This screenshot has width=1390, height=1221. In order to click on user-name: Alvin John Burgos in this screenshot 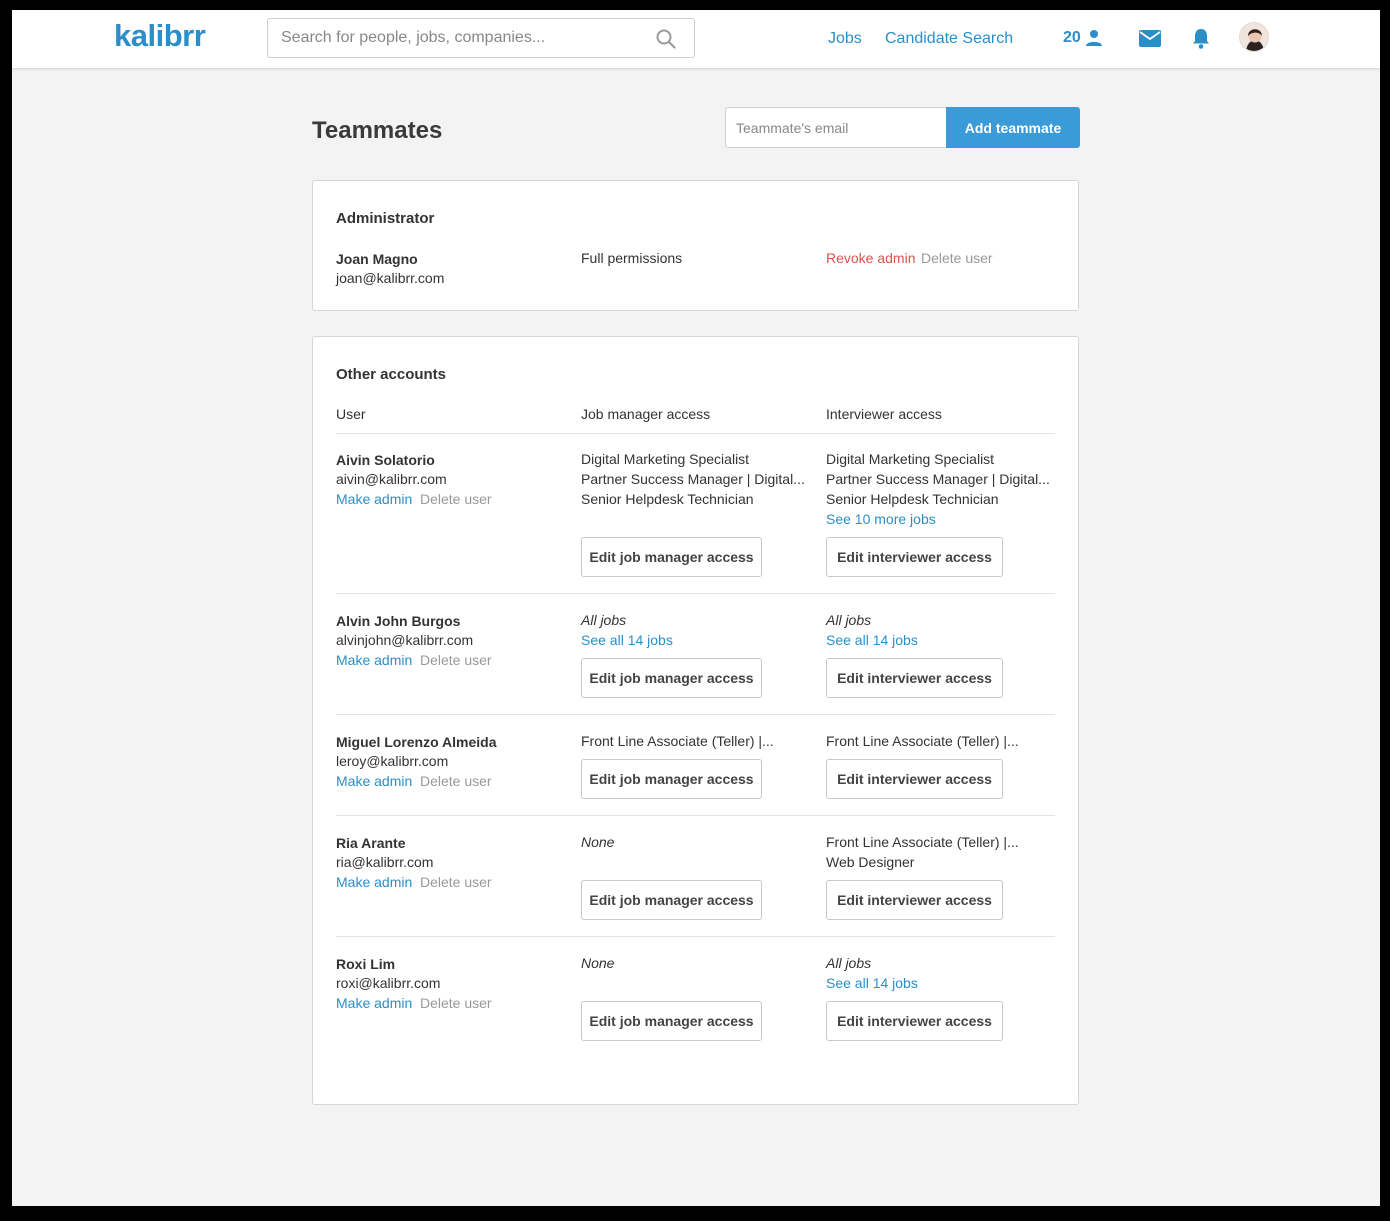, I will do `click(398, 621)`.